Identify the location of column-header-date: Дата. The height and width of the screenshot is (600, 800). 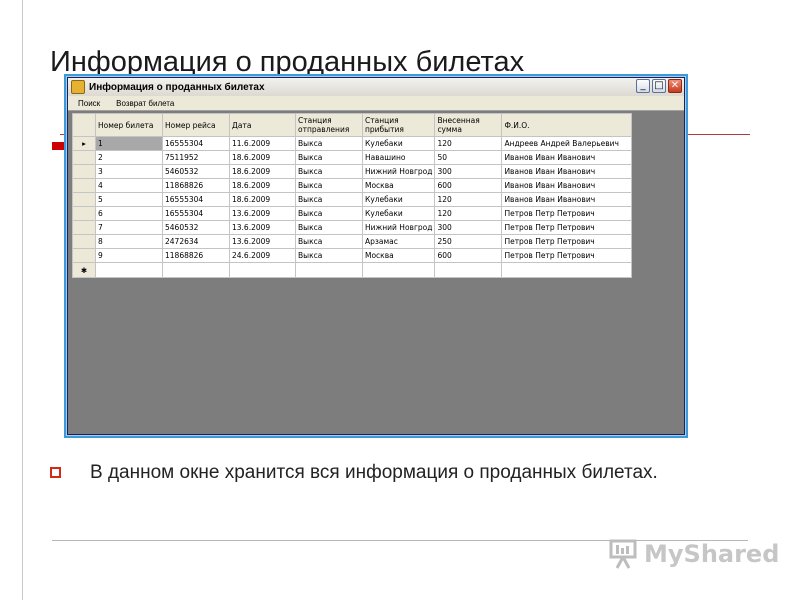
(262, 125).